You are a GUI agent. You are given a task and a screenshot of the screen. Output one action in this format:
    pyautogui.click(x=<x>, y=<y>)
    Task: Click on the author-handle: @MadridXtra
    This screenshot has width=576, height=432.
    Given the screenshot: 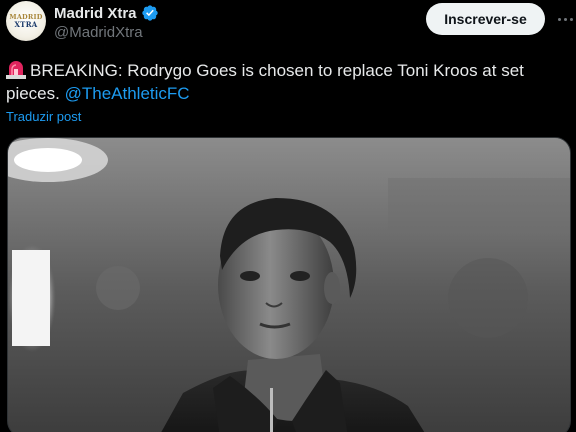 What is the action you would take?
    pyautogui.click(x=98, y=32)
    